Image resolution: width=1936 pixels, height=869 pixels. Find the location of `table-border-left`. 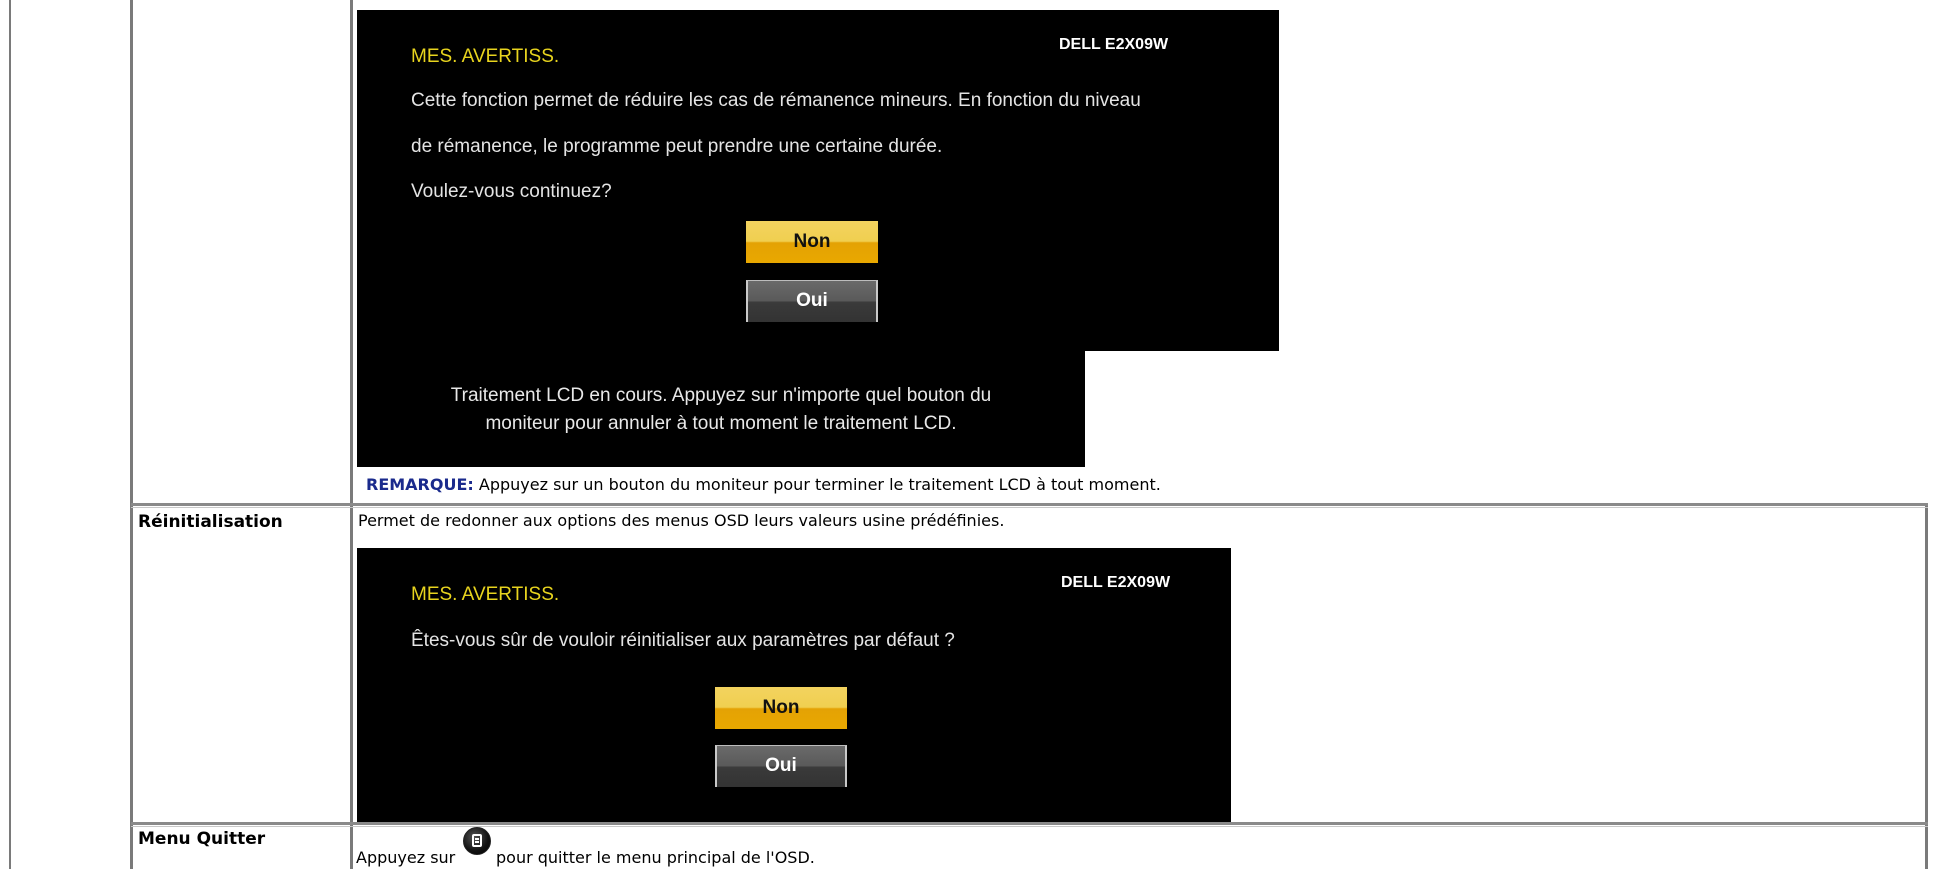

table-border-left is located at coordinates (10, 434).